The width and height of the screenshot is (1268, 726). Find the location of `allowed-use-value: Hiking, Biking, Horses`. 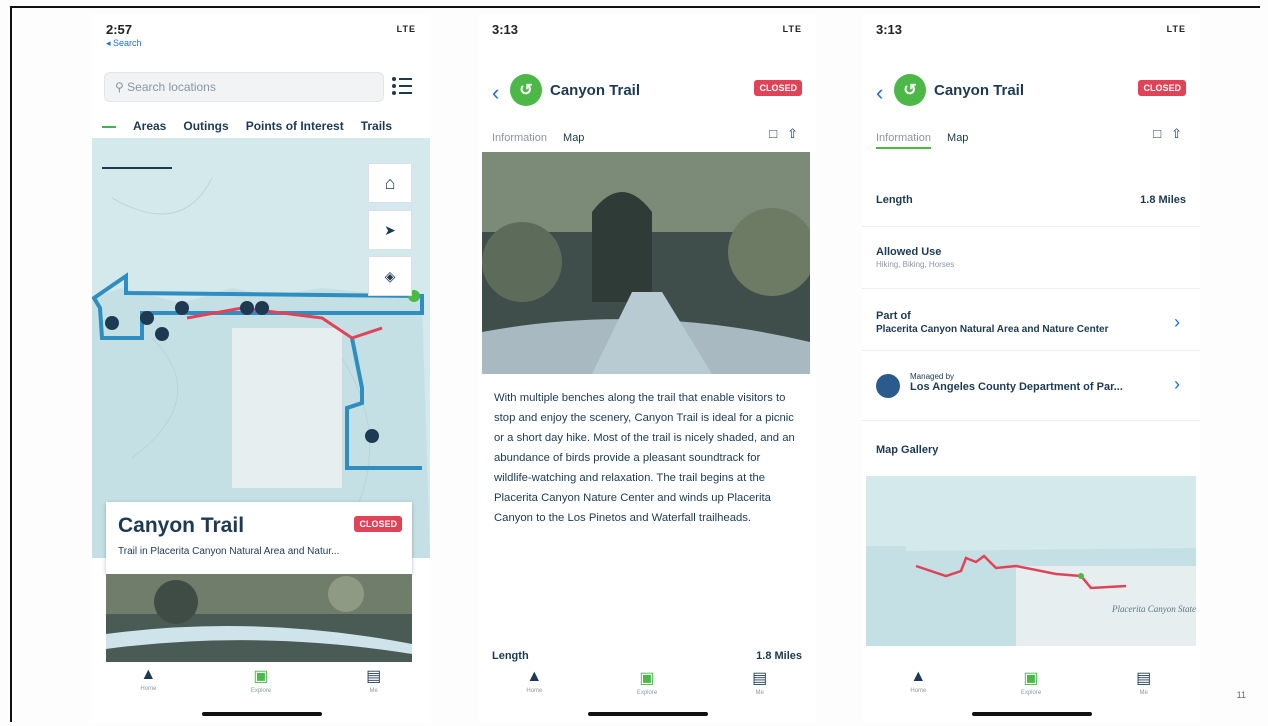

allowed-use-value: Hiking, Biking, Horses is located at coordinates (915, 264).